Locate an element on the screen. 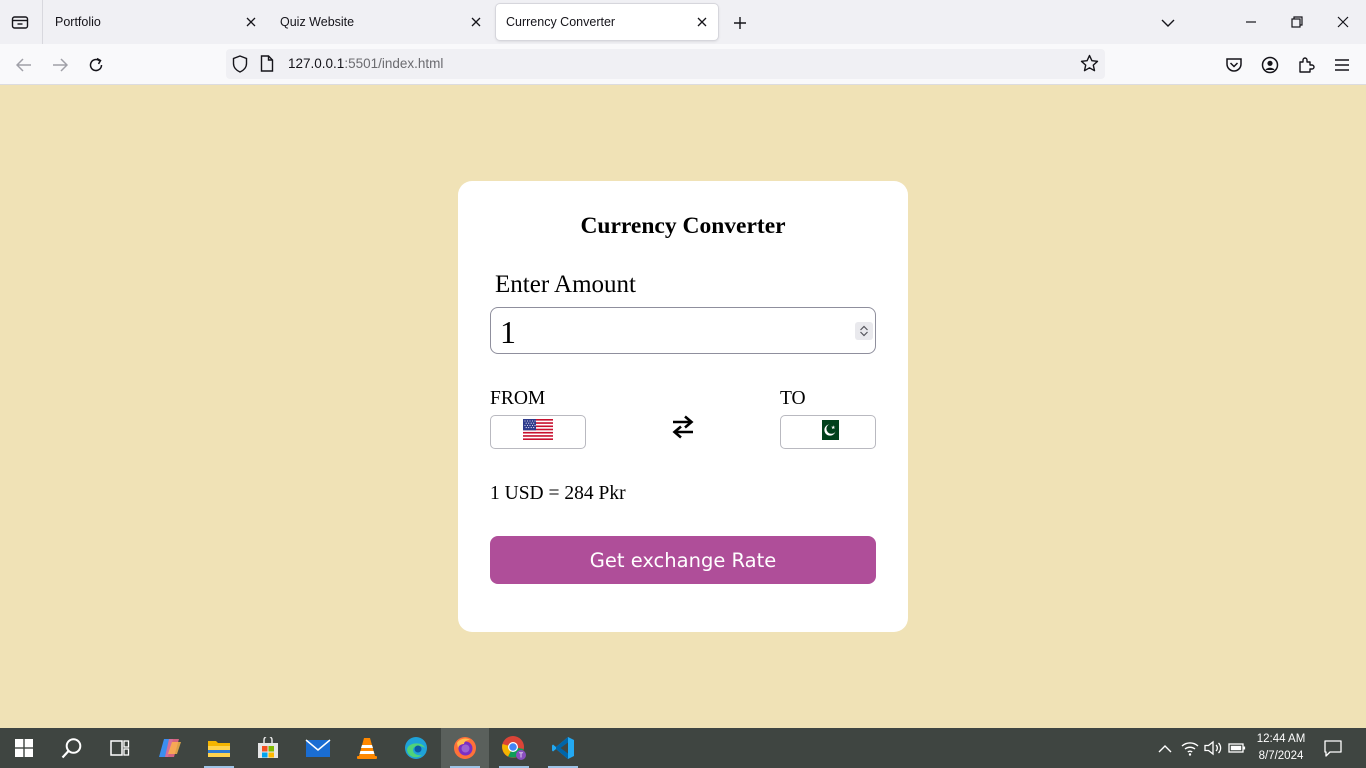 The width and height of the screenshot is (1366, 768). vlc-icon is located at coordinates (367, 748).